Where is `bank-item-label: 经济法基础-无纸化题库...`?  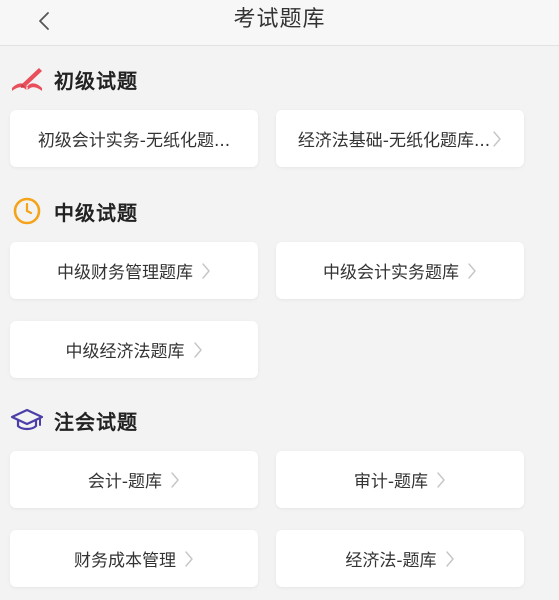
bank-item-label: 经济法基础-无纸化题库... is located at coordinates (394, 141).